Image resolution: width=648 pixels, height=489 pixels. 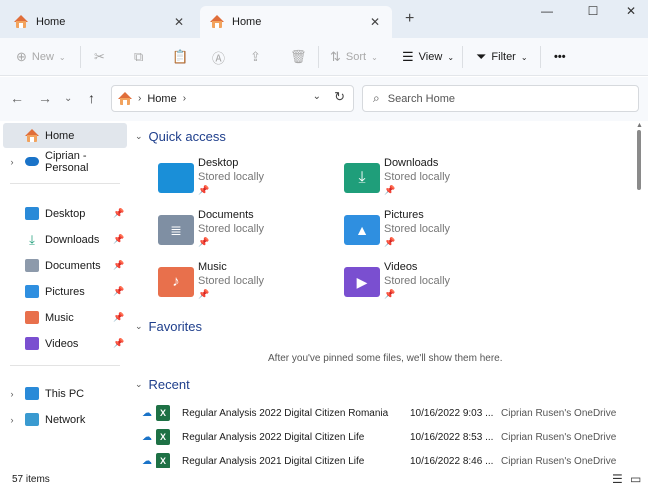 I want to click on sidebar-item-downloads: ⤓ Downloads 📌, so click(x=65, y=239).